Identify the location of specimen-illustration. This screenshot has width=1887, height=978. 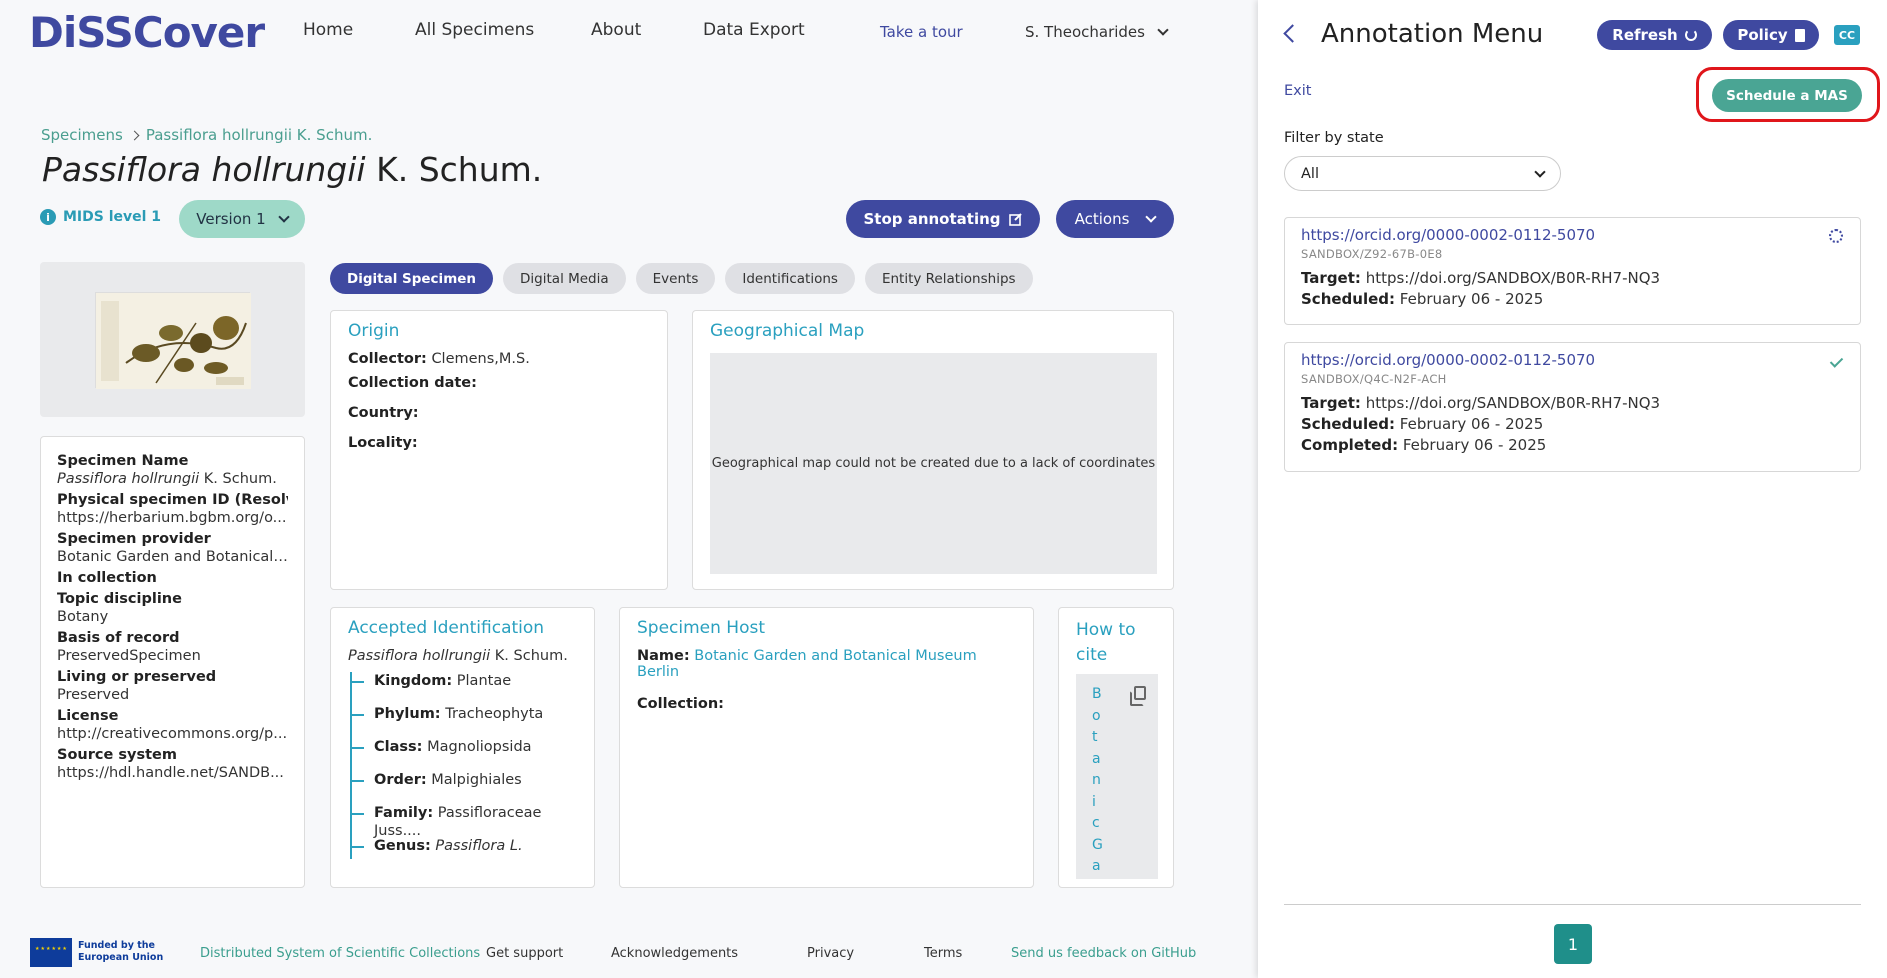
(173, 341).